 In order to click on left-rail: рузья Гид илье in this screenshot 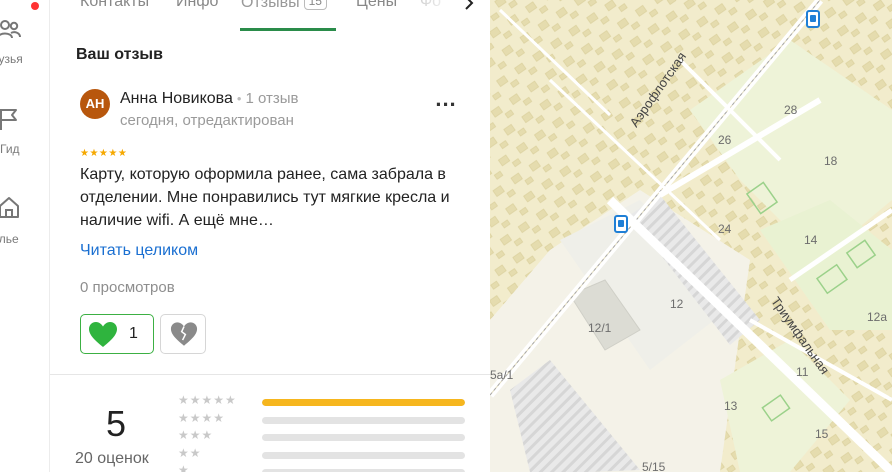, I will do `click(25, 236)`.